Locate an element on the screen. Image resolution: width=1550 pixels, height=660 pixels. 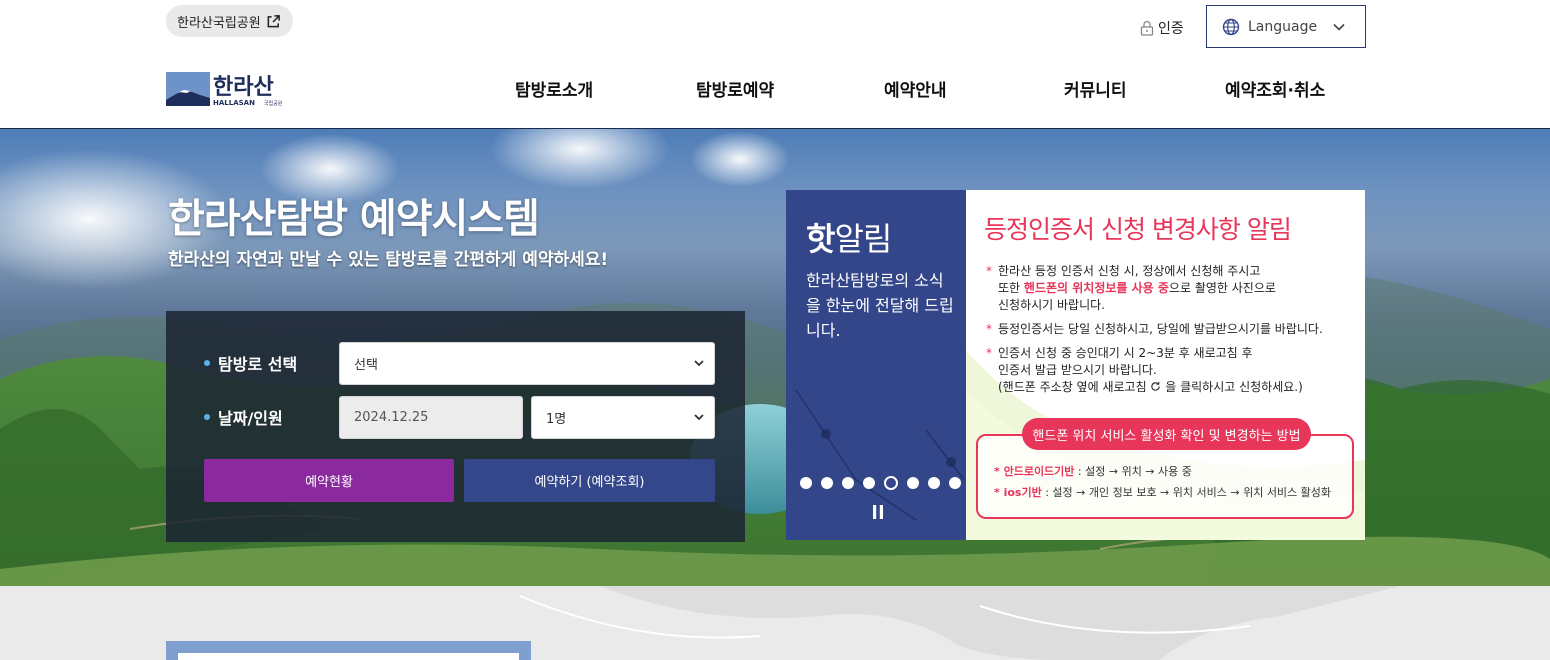
trail-select-label: 탐방로 선택 is located at coordinates (250, 363).